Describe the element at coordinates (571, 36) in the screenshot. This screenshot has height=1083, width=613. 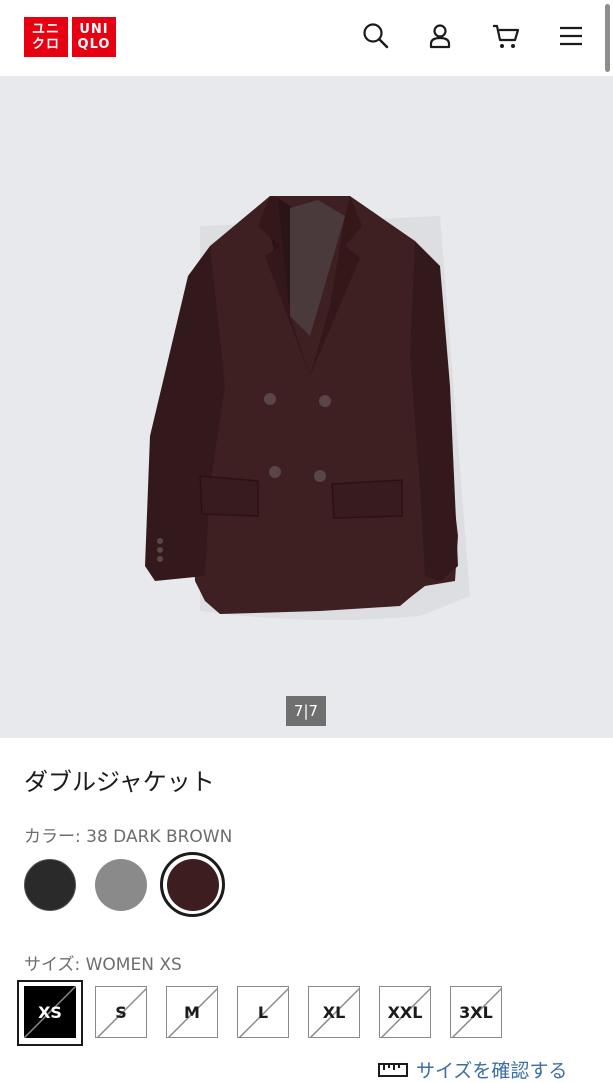
I see `menu-icon` at that location.